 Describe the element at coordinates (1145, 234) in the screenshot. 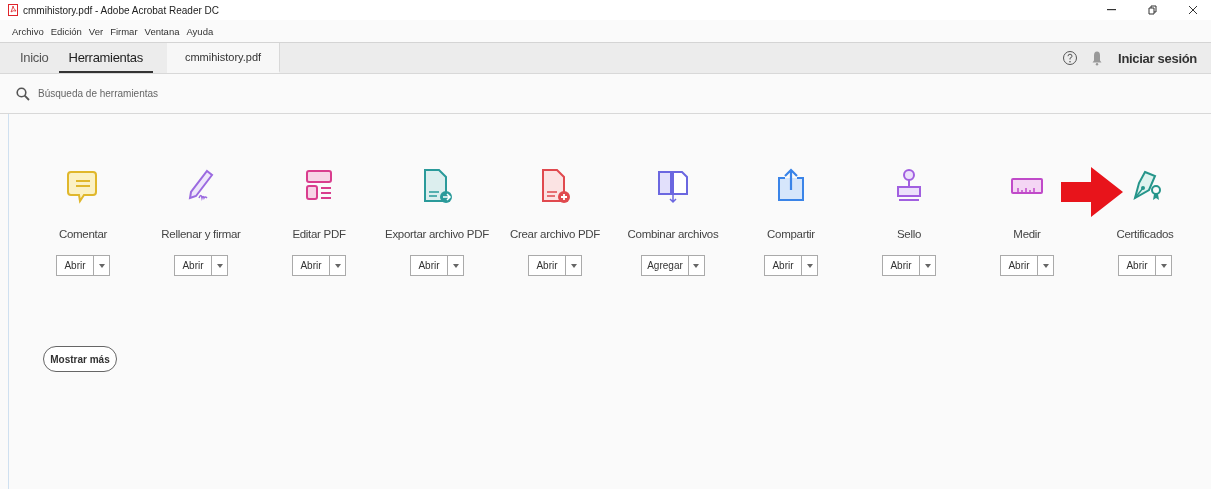

I see `tool-name: Certificados` at that location.